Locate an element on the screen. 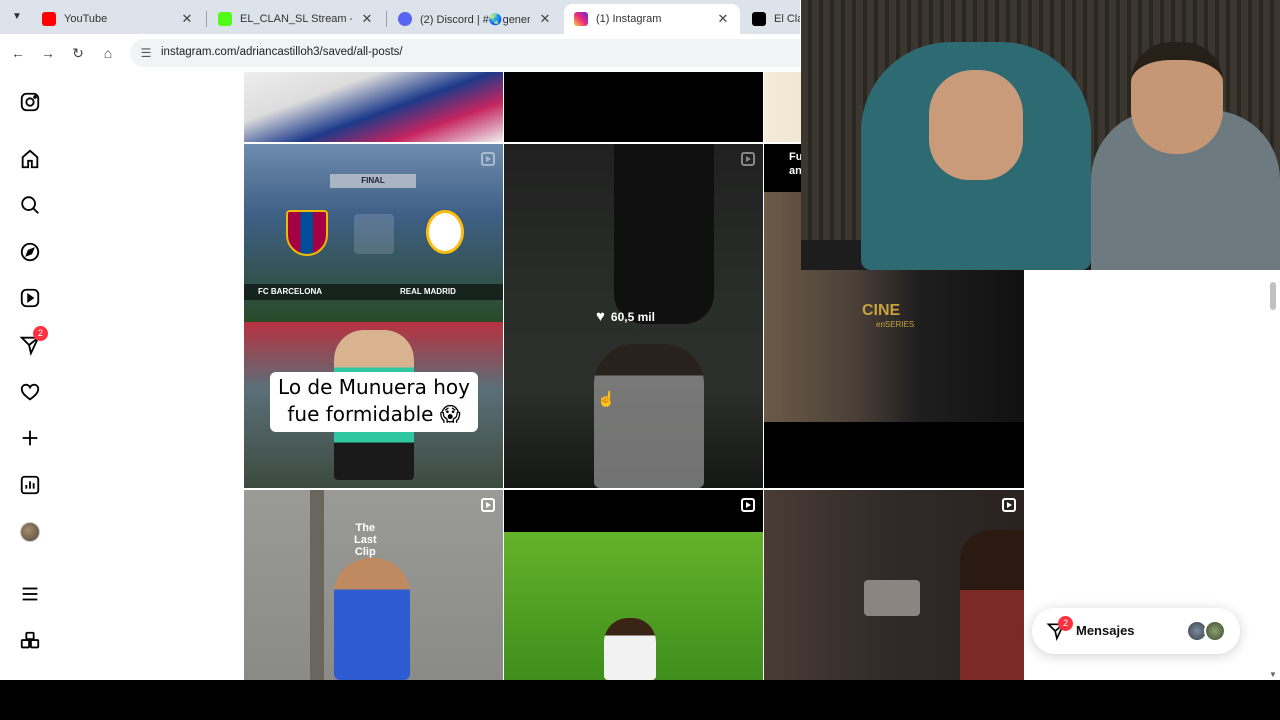 Image resolution: width=1280 pixels, height=720 pixels. also-from-meta-icon is located at coordinates (30, 641).